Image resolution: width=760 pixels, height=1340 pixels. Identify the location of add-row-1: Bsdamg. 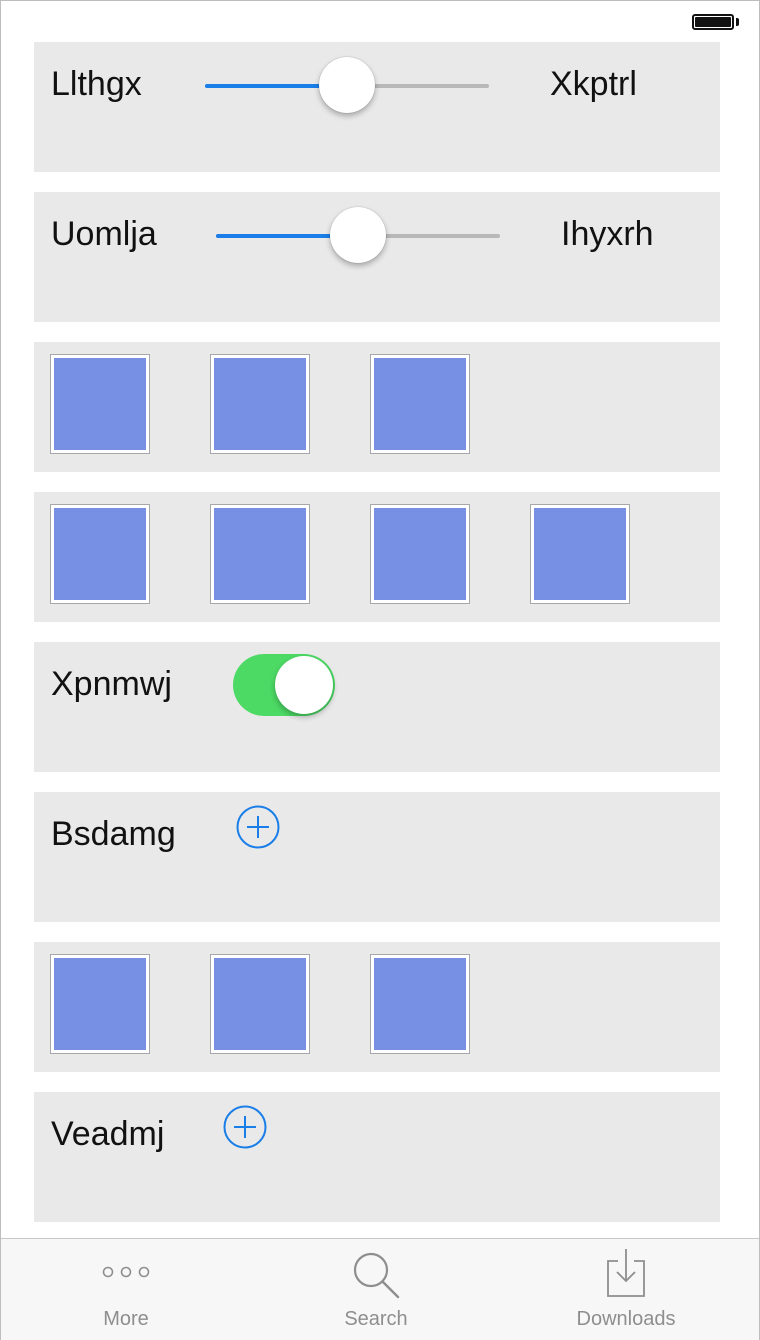
(377, 857).